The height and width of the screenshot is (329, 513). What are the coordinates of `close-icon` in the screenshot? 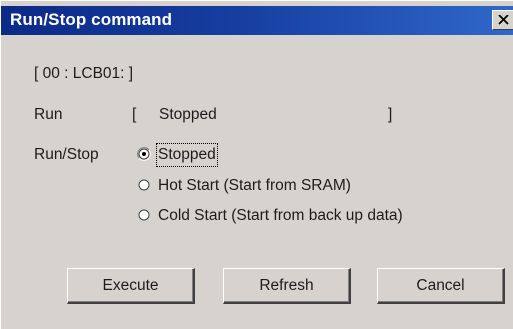 It's located at (503, 20).